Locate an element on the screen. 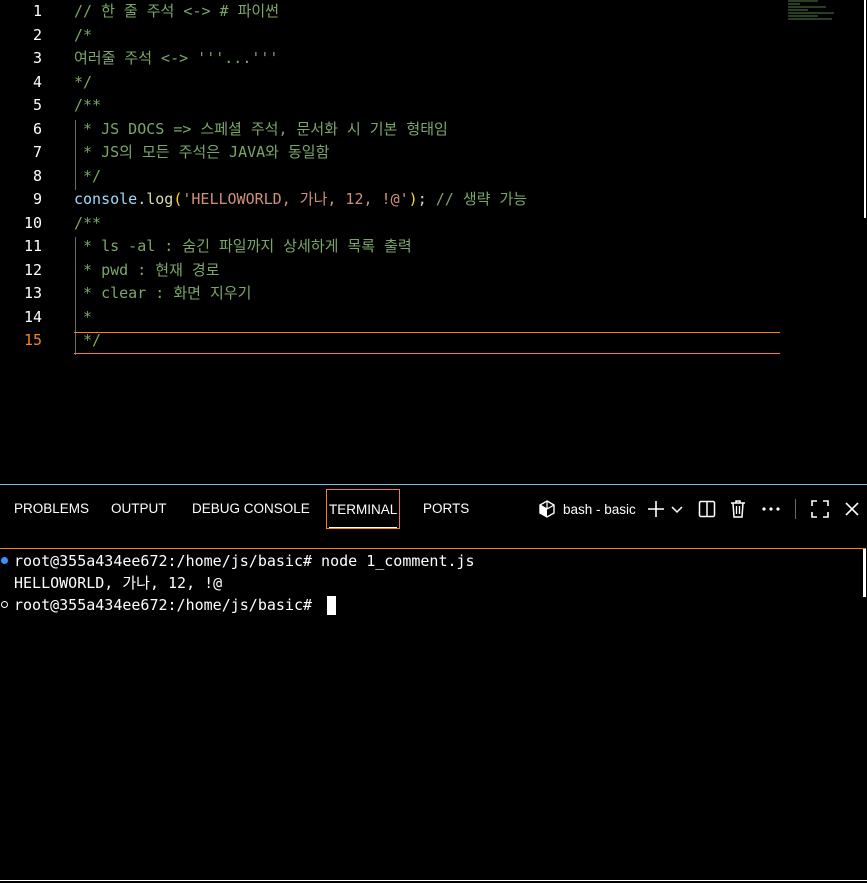 Image resolution: width=867 pixels, height=883 pixels. code-token: * JS의 모든 주석은 JAVA와 동일함 is located at coordinates (202, 152).